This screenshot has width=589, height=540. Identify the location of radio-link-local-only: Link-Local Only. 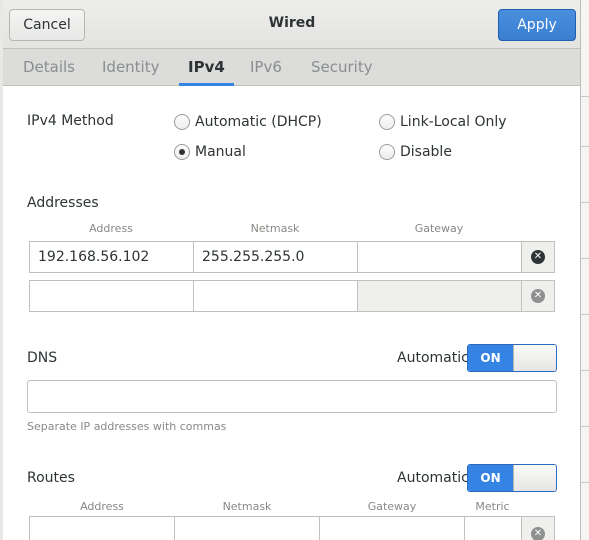
(443, 122).